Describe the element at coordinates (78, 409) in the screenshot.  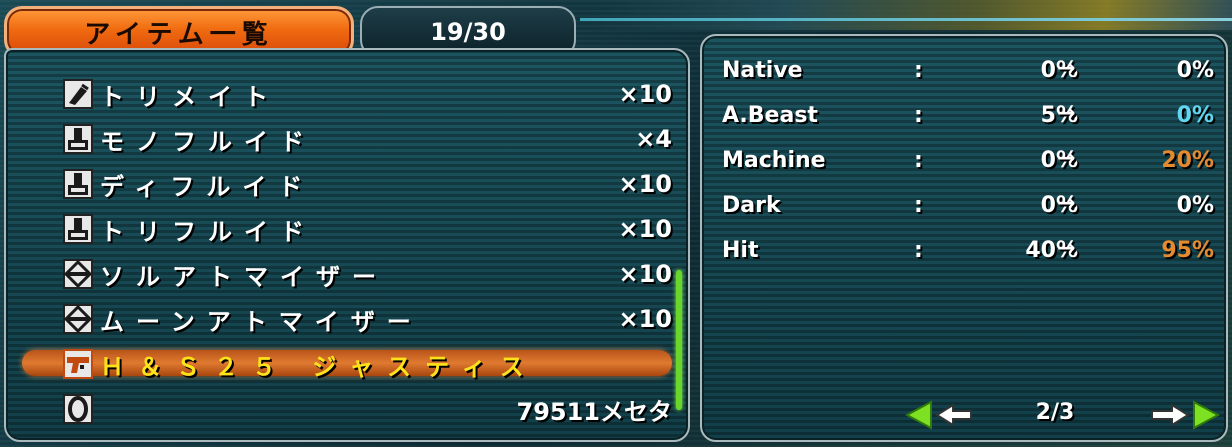
I see `meseta-icon` at that location.